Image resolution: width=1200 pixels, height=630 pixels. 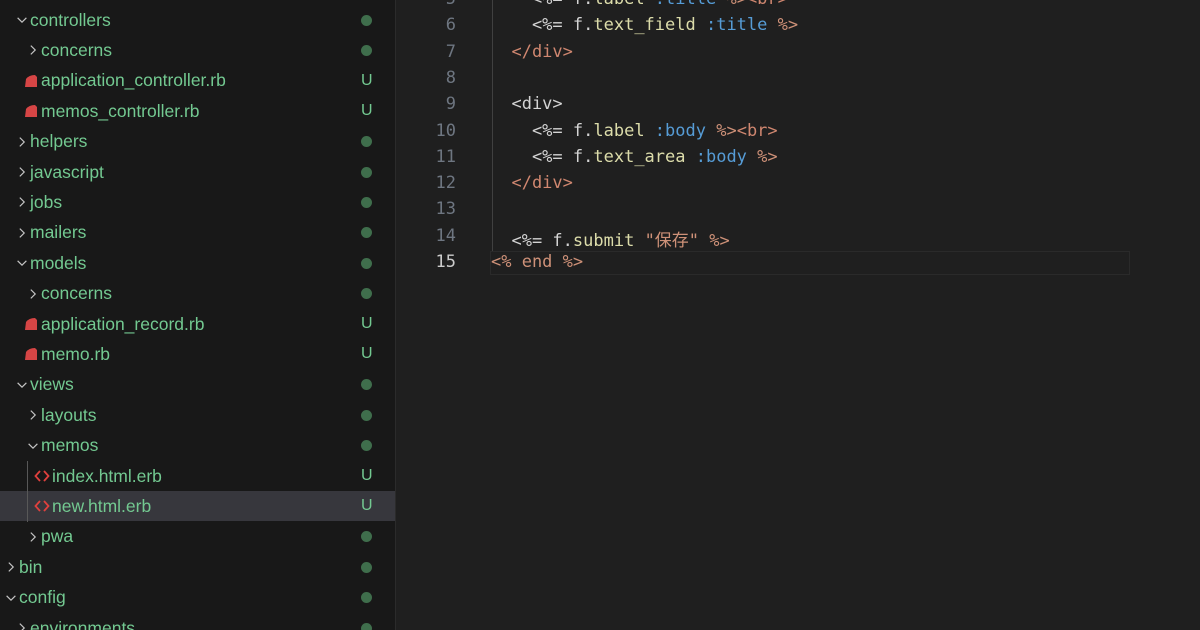 I want to click on item-label: mailers, so click(x=58, y=232).